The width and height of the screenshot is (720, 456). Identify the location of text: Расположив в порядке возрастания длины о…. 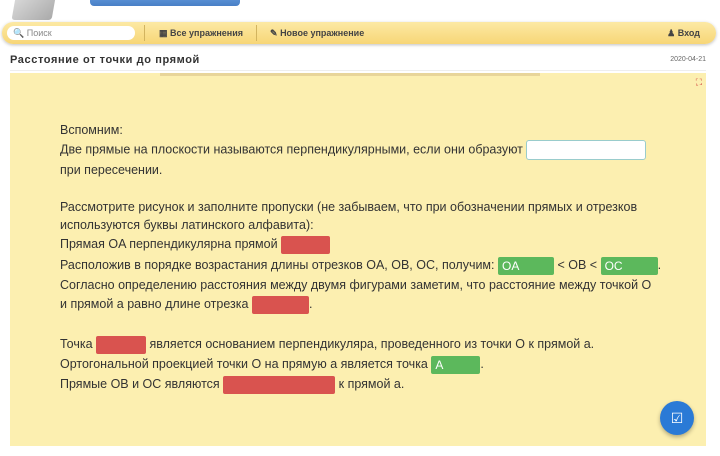
(277, 265).